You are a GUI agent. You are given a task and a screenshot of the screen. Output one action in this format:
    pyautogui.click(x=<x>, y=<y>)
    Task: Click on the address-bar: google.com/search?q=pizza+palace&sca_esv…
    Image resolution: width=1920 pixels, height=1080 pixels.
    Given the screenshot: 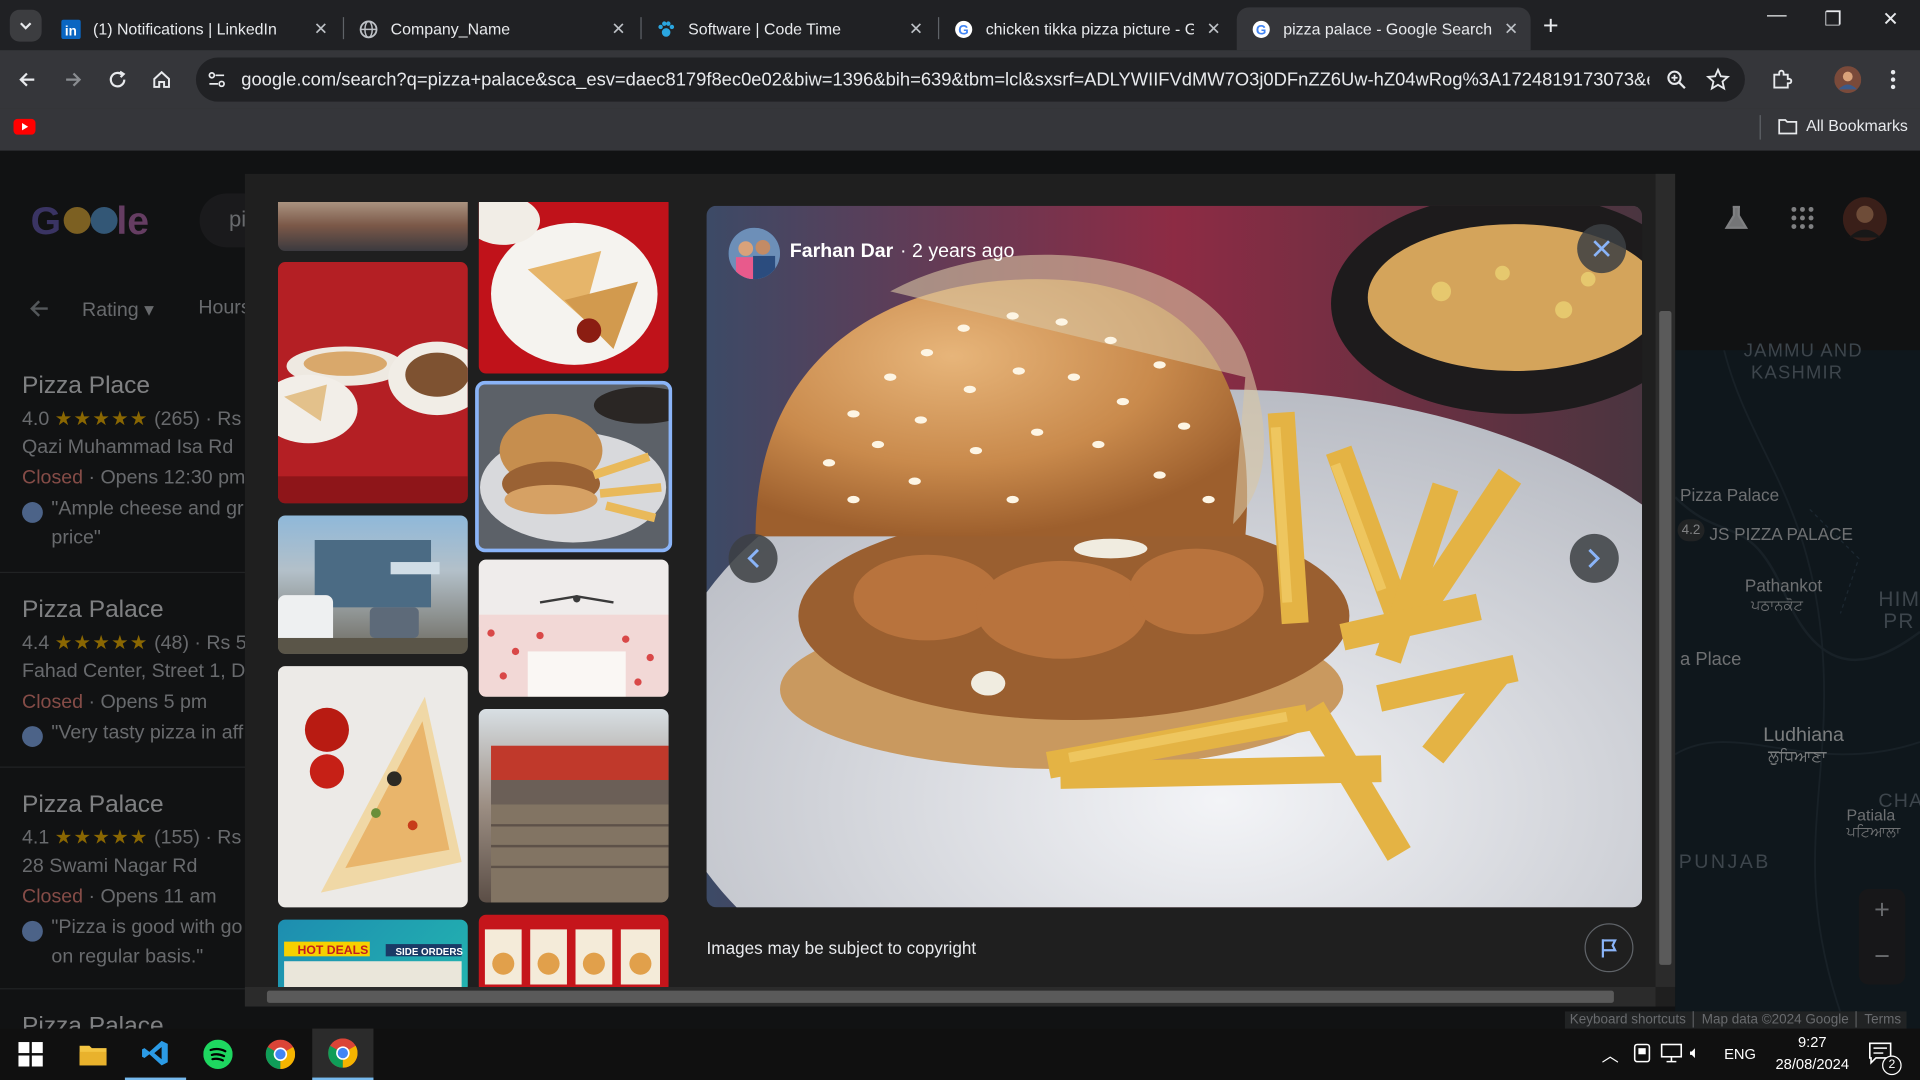 What is the action you would take?
    pyautogui.click(x=970, y=79)
    